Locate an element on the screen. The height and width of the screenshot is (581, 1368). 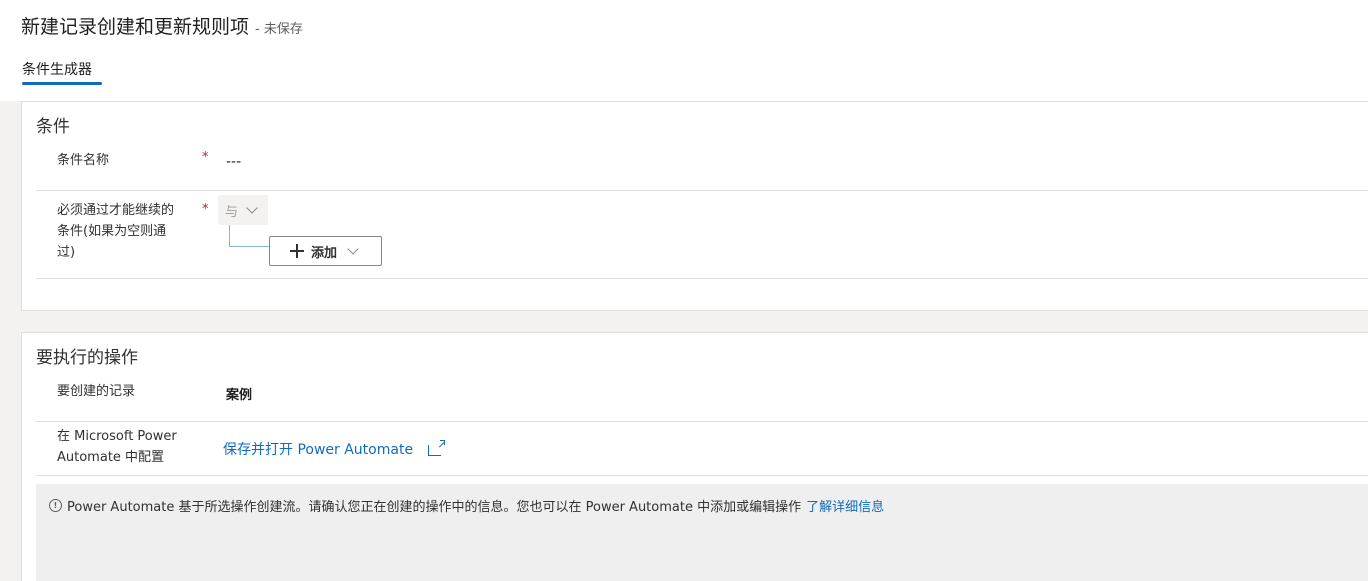
condition-name-row: 条件名称 * --- is located at coordinates (702, 165).